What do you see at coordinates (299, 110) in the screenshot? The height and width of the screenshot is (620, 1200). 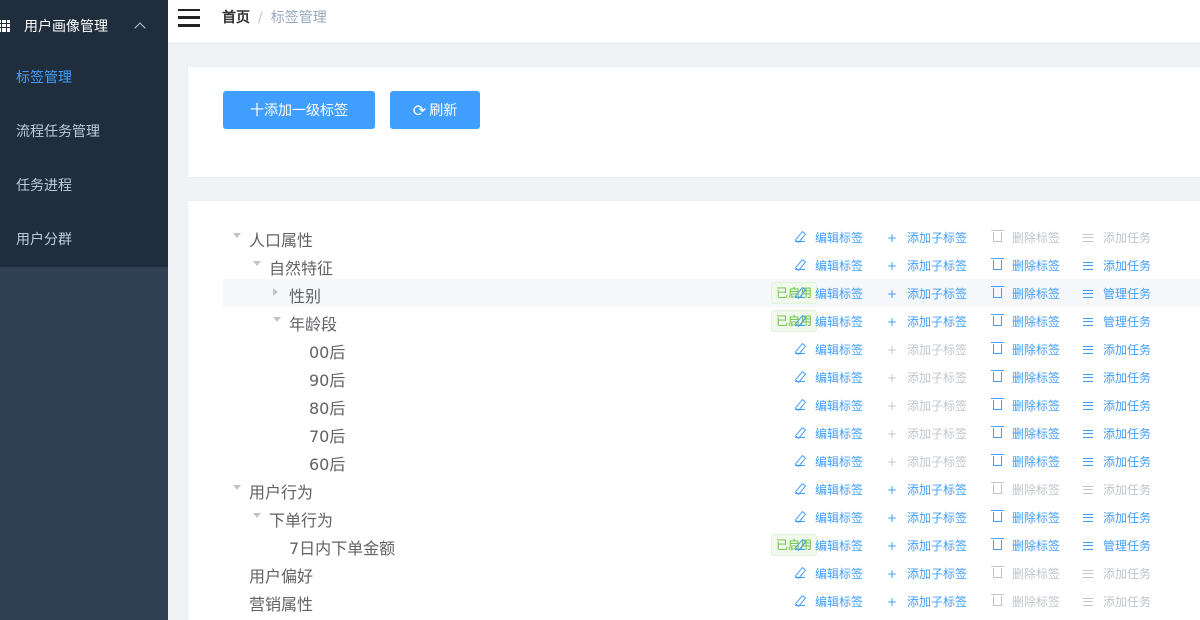 I see `add-top-level-tag-button: 十添加一级标签` at bounding box center [299, 110].